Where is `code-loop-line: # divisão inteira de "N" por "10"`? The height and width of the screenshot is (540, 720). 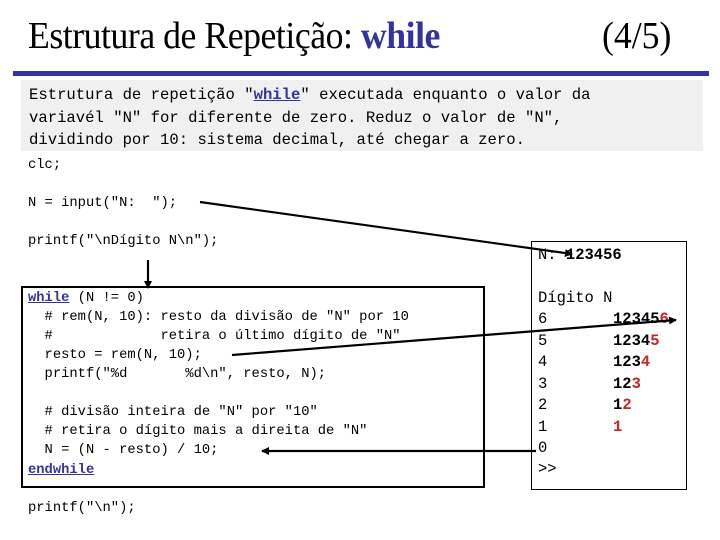 code-loop-line: # divisão inteira de "N" por "10" is located at coordinates (173, 412).